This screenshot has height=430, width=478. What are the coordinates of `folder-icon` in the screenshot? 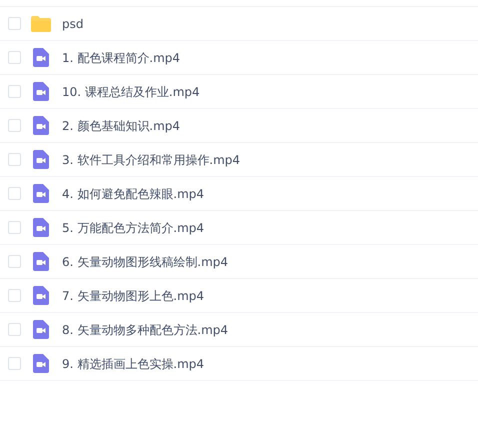 It's located at (41, 24).